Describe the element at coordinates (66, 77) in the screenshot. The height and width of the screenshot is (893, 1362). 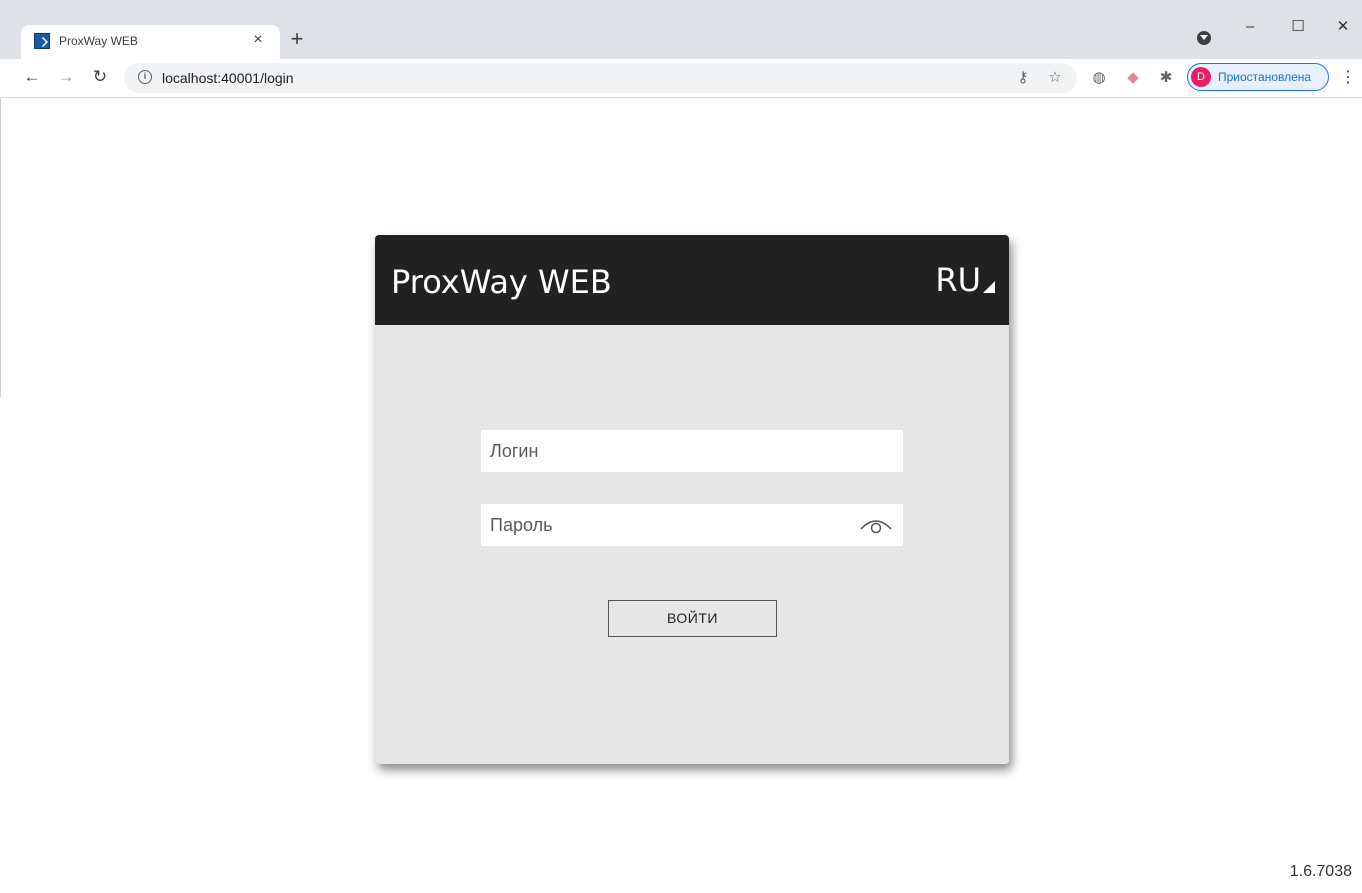
I see `forward-arrow-icon: →` at that location.